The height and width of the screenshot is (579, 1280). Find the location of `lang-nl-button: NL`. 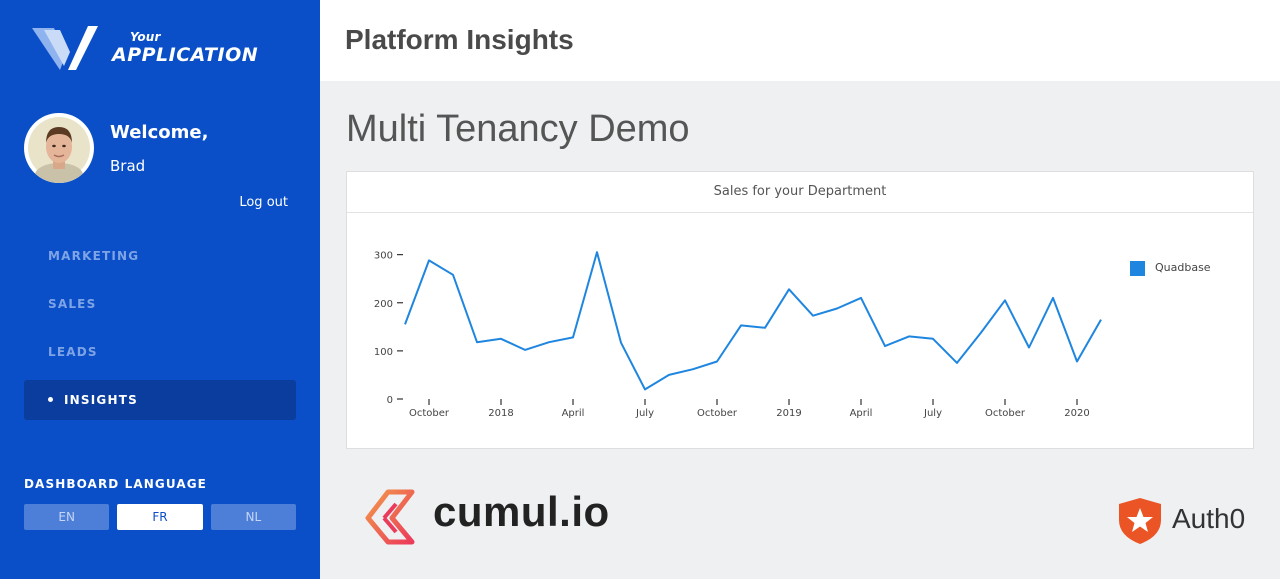

lang-nl-button: NL is located at coordinates (253, 517).